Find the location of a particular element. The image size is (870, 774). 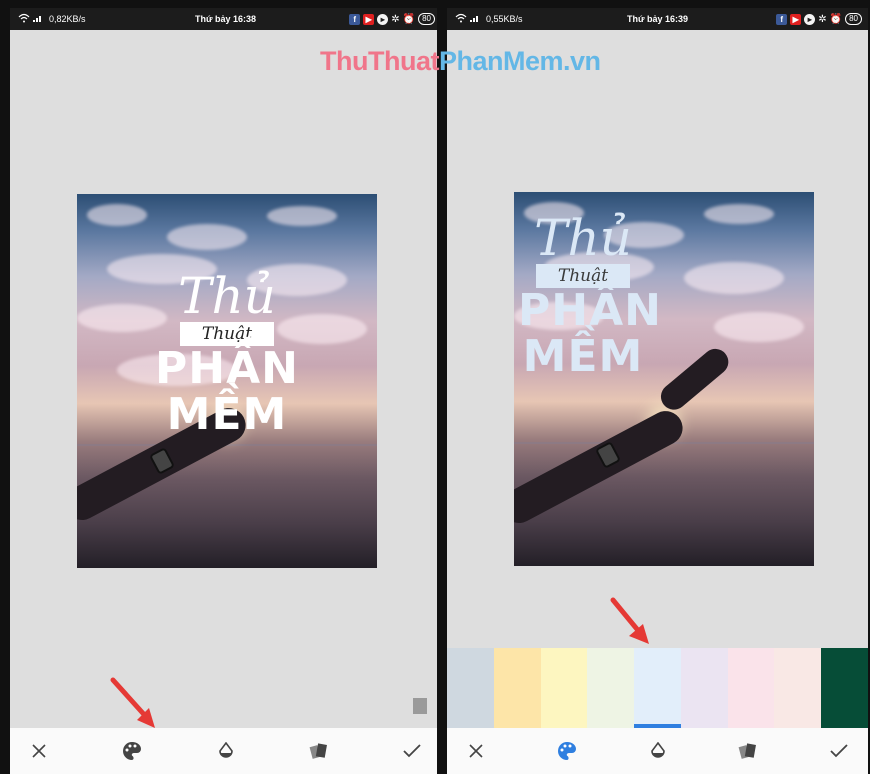

status-bar: 0,82KB/s Thứ bảy 16:38 f ▶ ▸ ✲ ⏰ 80 is located at coordinates (225, 19).